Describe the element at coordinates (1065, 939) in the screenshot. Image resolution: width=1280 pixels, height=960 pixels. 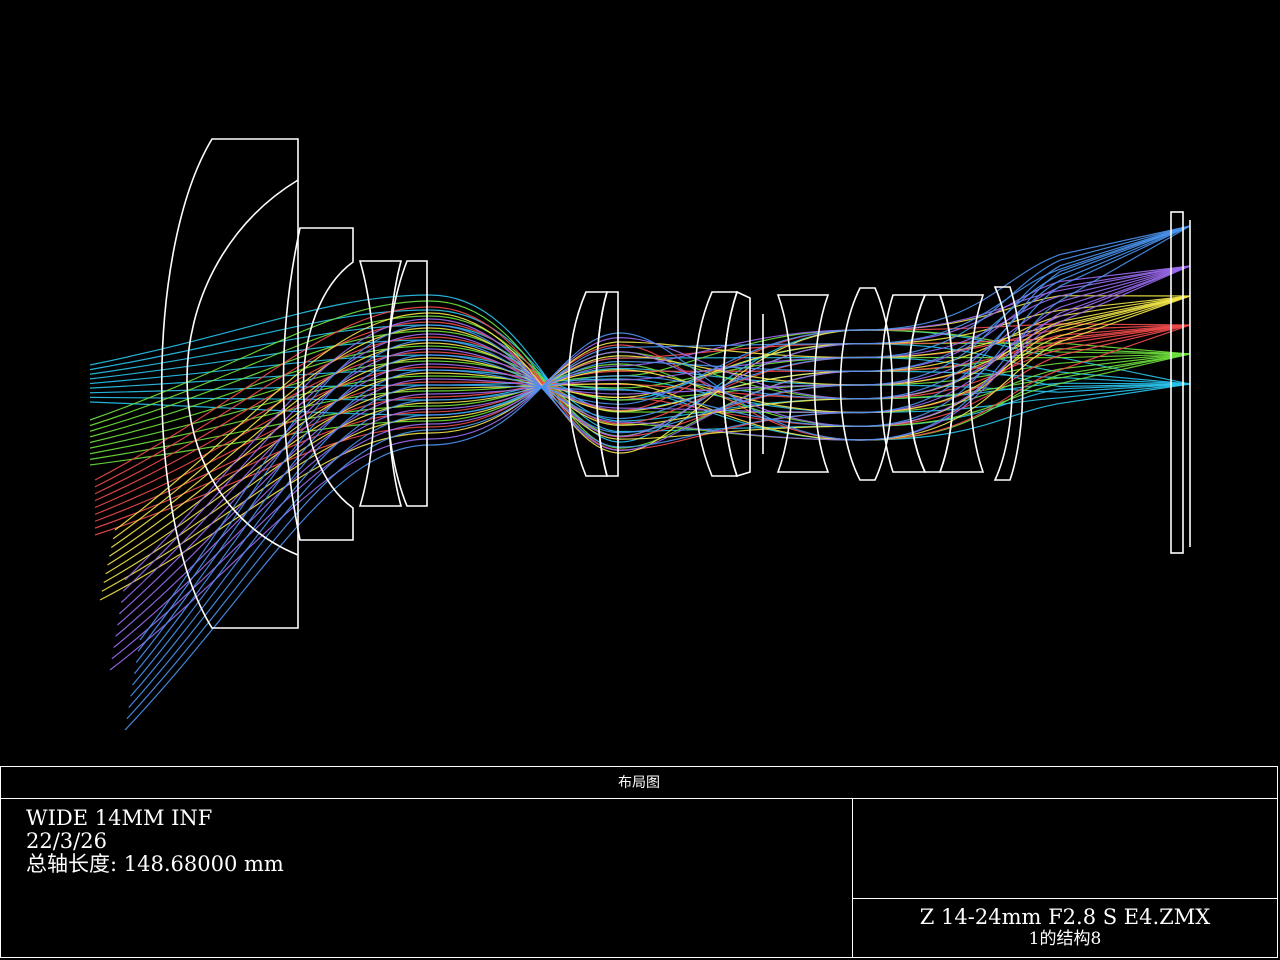
I see `configuration-number: 1的结构8` at that location.